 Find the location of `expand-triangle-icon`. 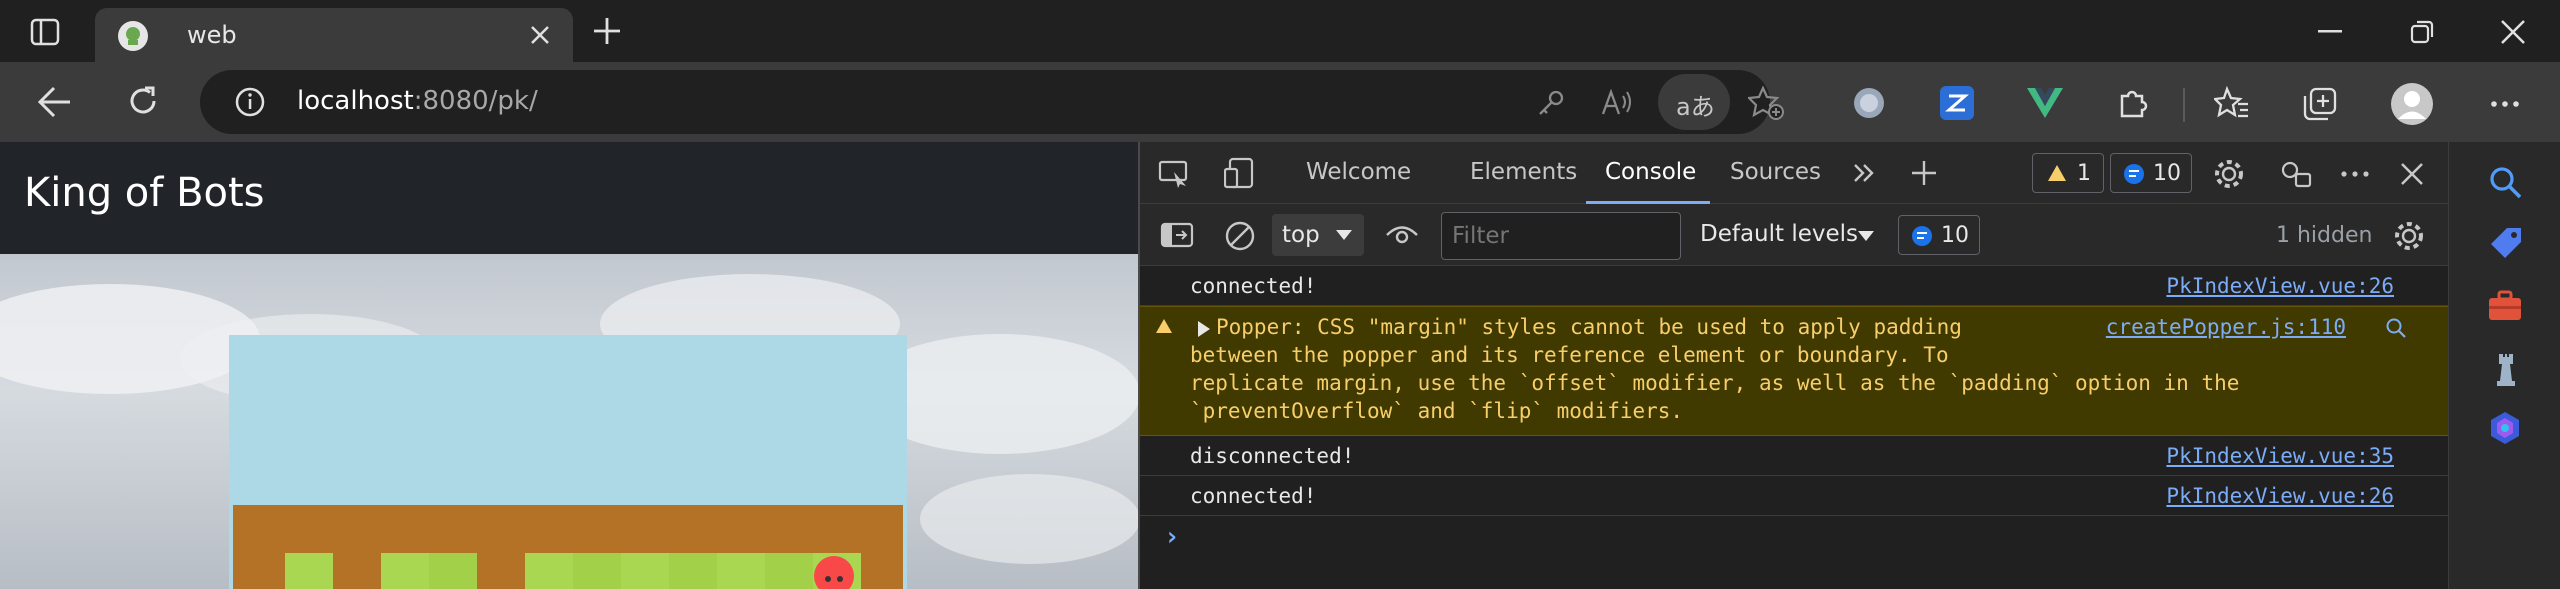

expand-triangle-icon is located at coordinates (1204, 329).